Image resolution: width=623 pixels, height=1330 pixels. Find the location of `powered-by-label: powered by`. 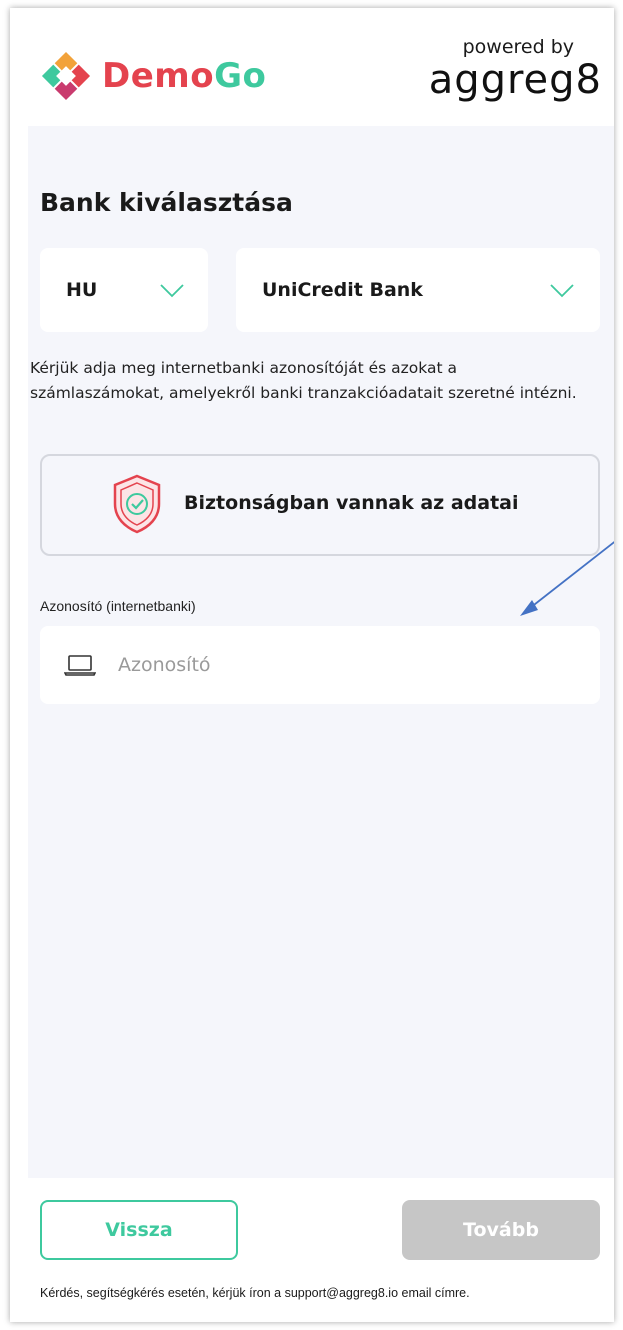

powered-by-label: powered by is located at coordinates (518, 47).